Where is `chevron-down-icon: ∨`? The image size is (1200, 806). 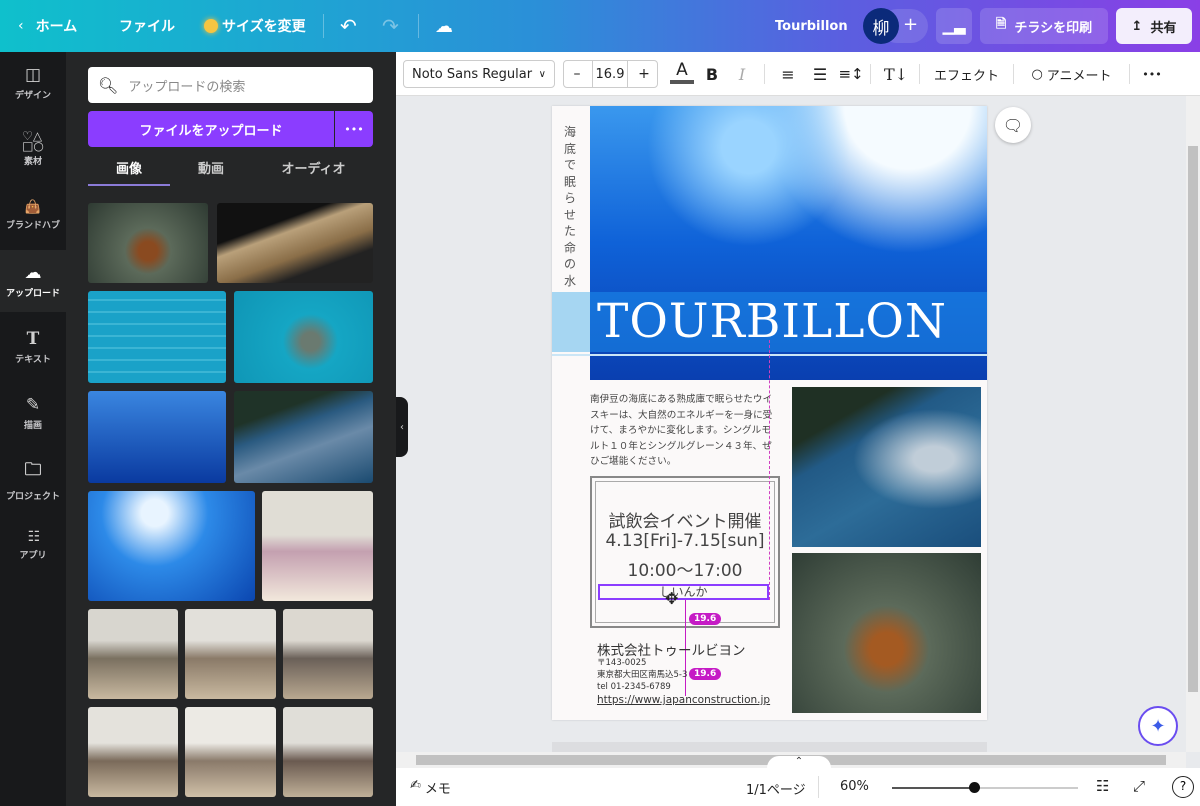 chevron-down-icon: ∨ is located at coordinates (542, 74).